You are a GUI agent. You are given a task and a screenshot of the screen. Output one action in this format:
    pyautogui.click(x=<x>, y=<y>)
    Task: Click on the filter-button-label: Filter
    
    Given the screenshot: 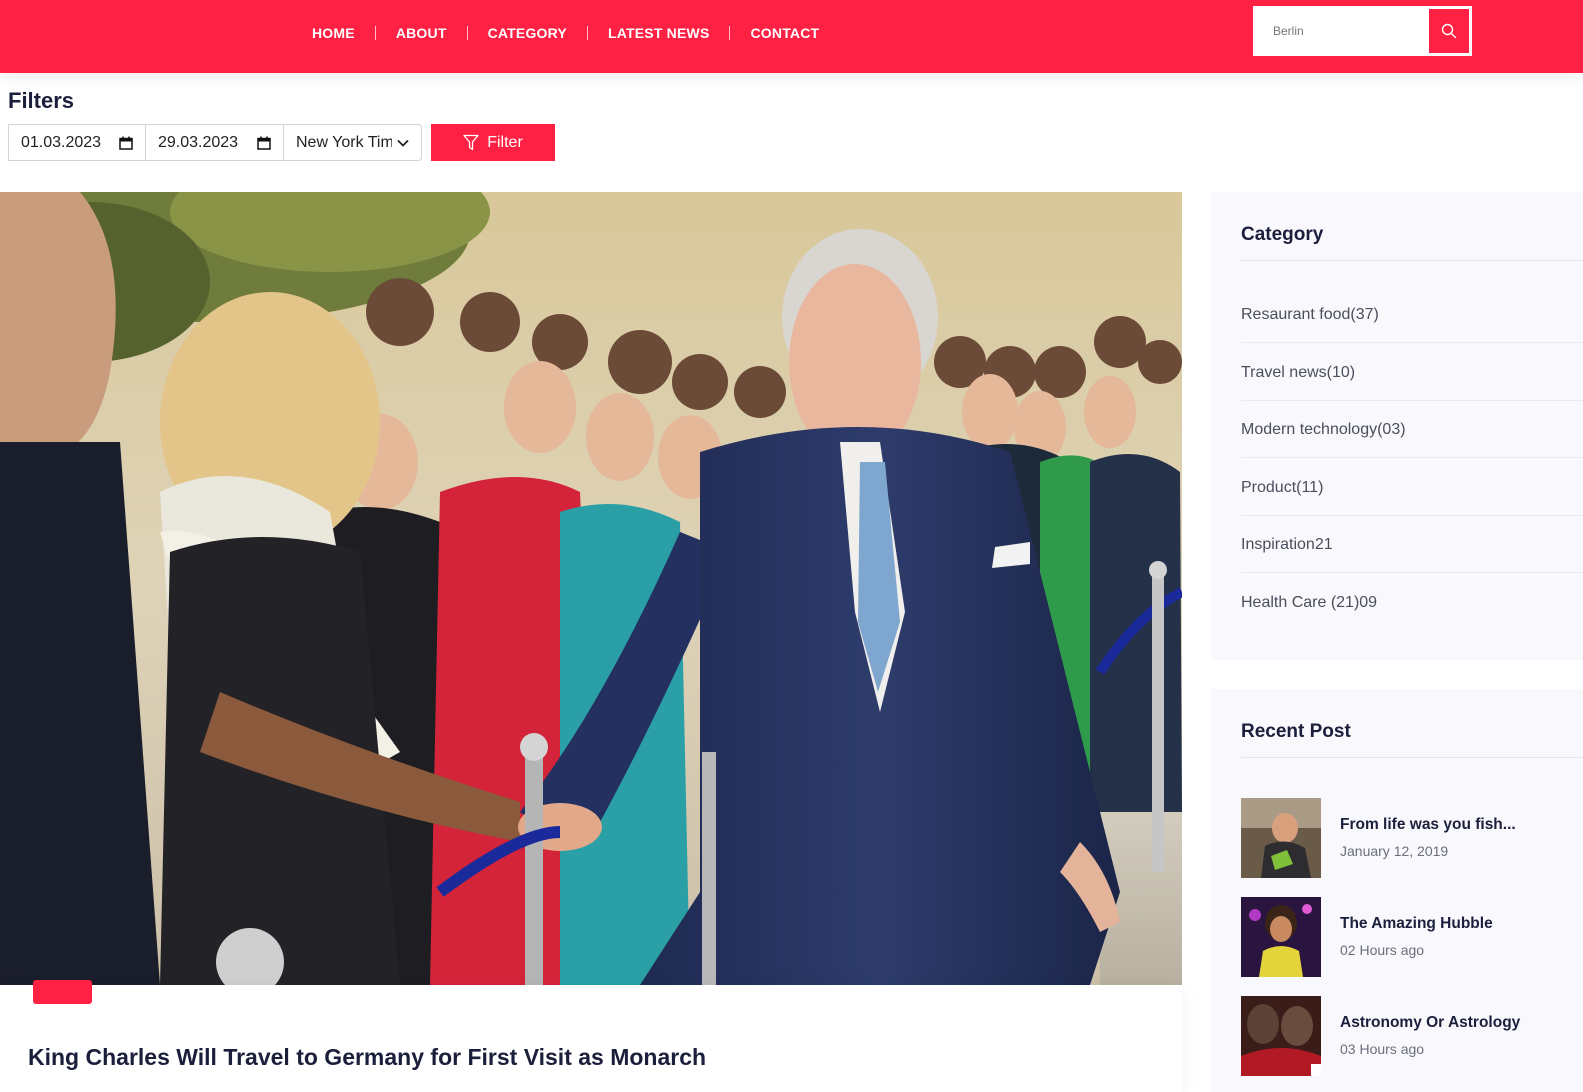 What is the action you would take?
    pyautogui.click(x=505, y=142)
    